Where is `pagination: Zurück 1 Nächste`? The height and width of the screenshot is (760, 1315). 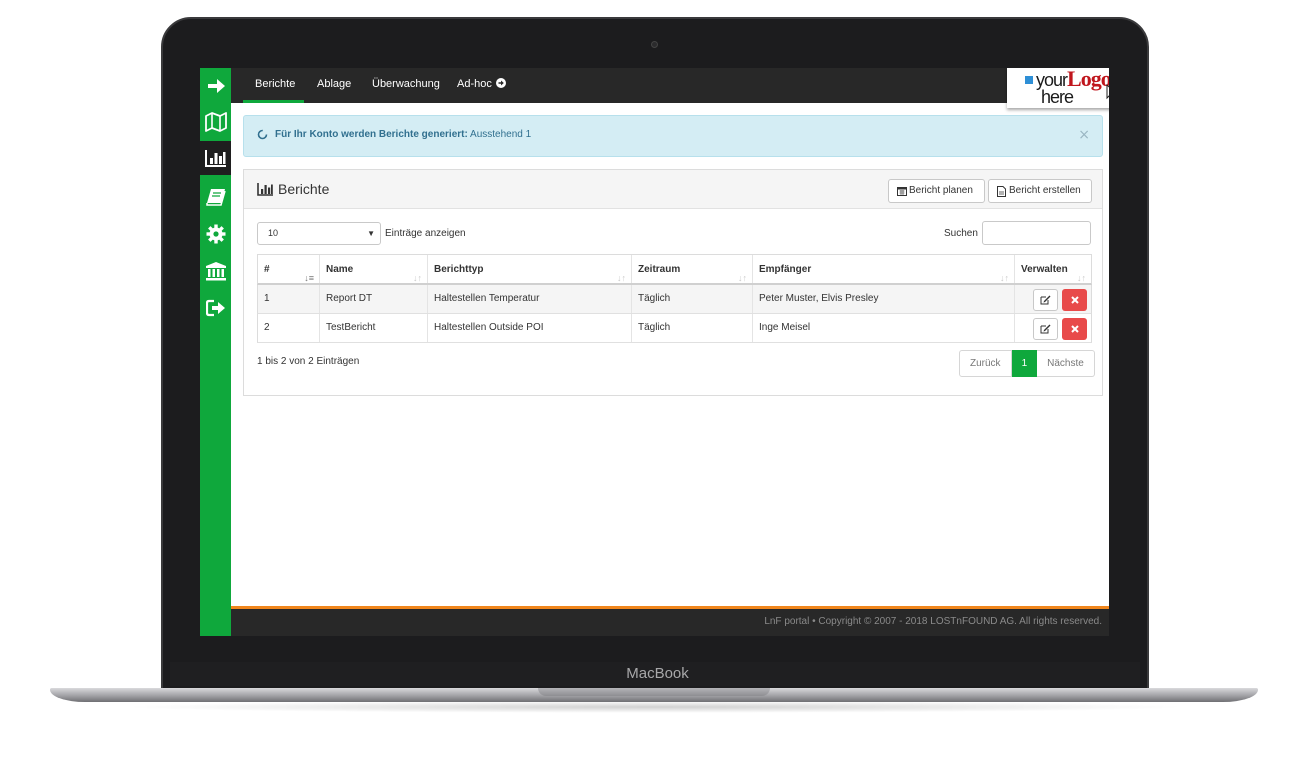
pagination: Zurück 1 Nächste is located at coordinates (1027, 363).